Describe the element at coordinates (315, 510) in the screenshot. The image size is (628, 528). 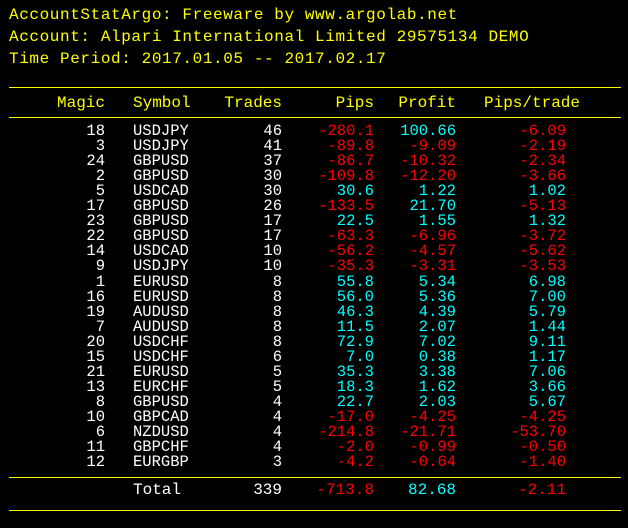
I see `bottom-divider` at that location.